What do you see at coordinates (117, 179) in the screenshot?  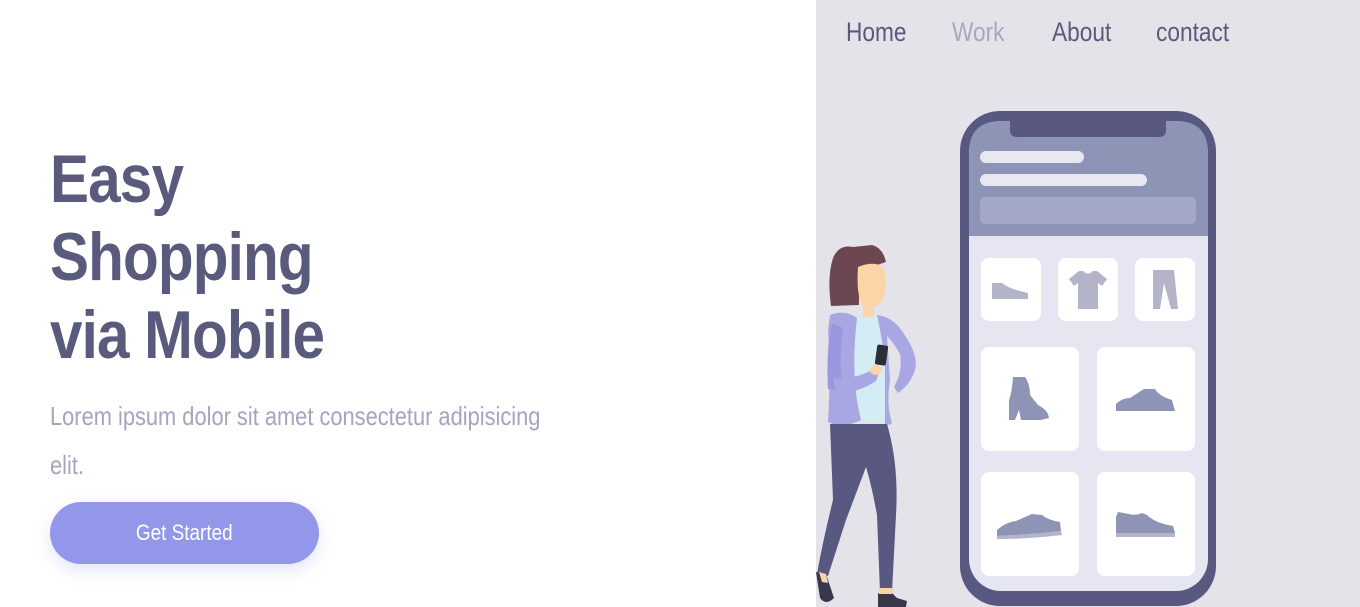 I see `headline-line-1: Easy` at bounding box center [117, 179].